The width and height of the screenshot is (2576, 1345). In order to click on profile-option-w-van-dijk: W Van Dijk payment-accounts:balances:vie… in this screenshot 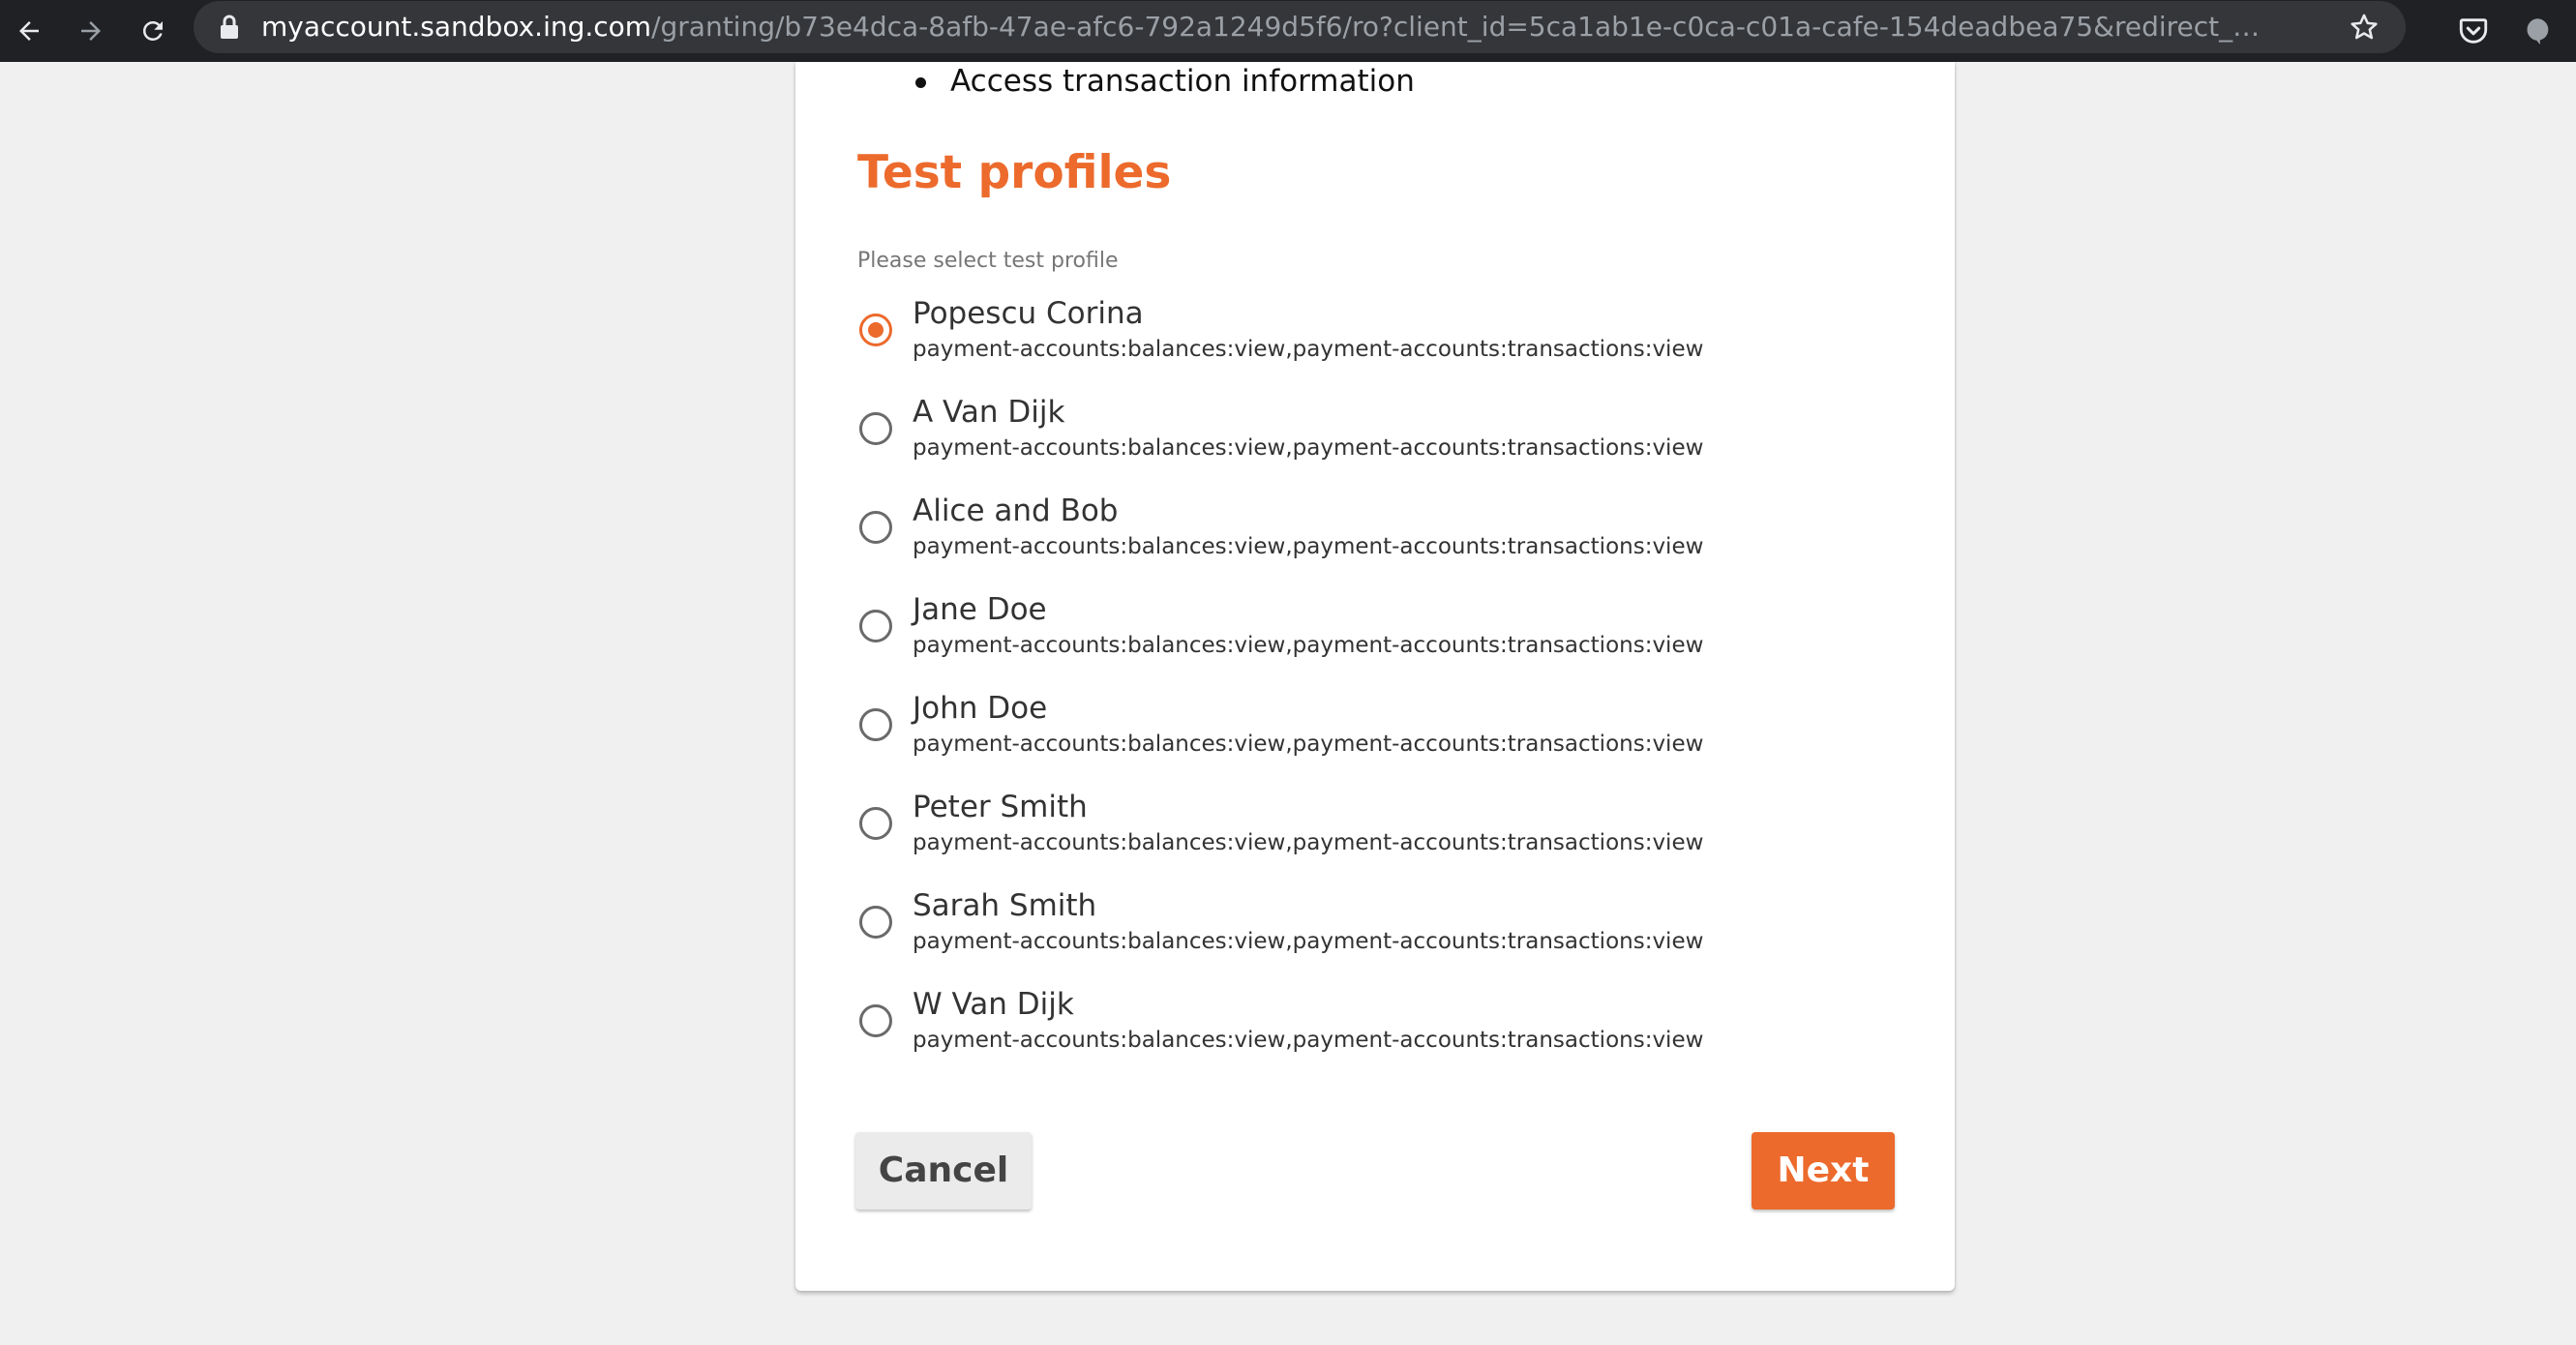, I will do `click(1370, 1026)`.